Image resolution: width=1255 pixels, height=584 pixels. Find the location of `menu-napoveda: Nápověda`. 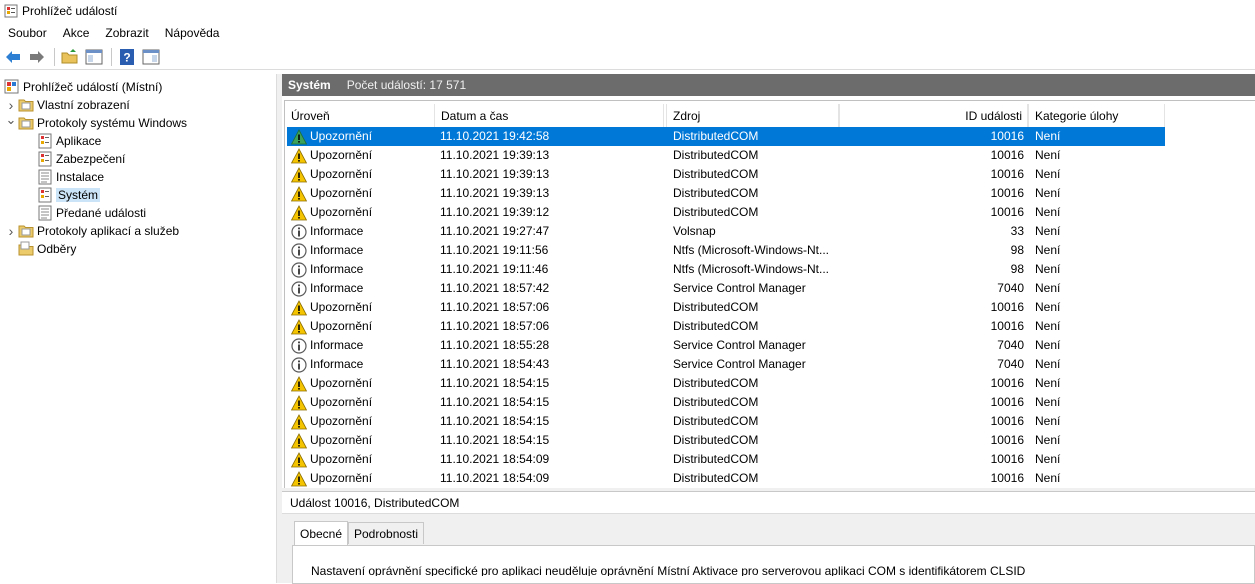

menu-napoveda: Nápověda is located at coordinates (192, 33).